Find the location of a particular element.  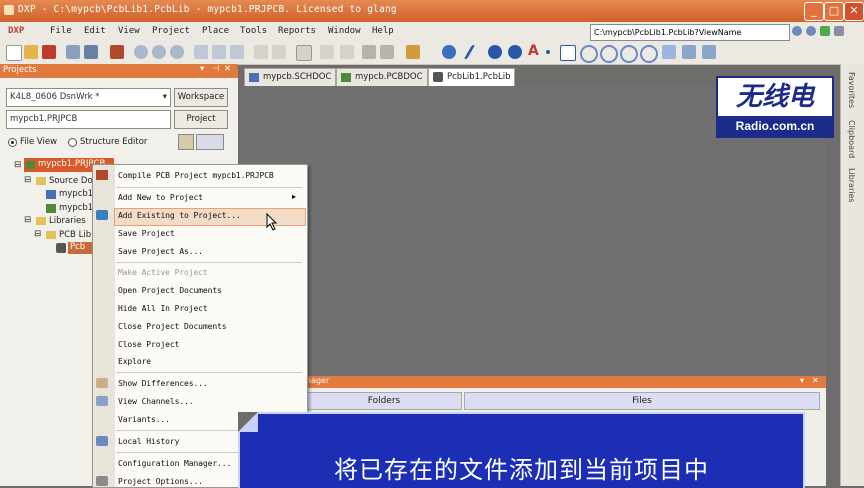

sidebar-tab-favorites: Favorites is located at coordinates (851, 90).